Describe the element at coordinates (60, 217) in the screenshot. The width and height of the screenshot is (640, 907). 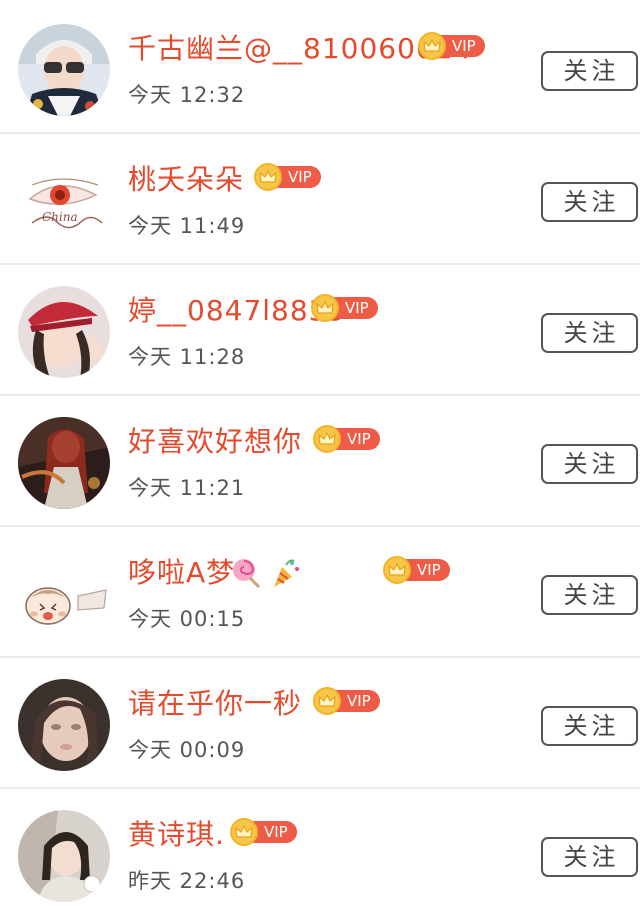
I see `china-watermark: China` at that location.